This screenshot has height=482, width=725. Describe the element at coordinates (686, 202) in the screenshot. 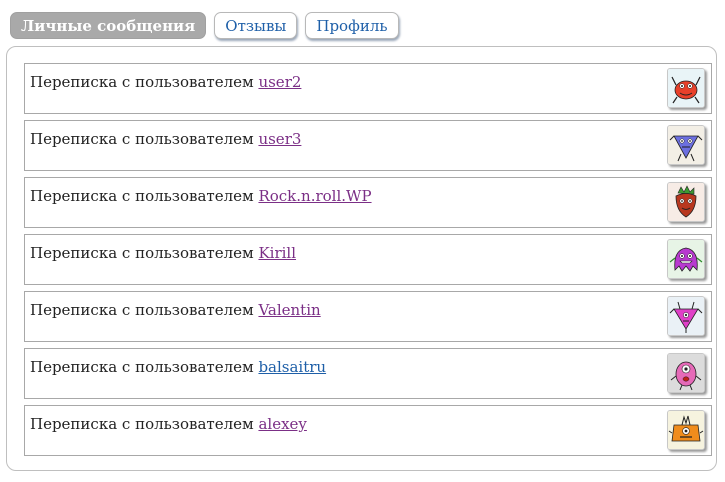

I see `strawberry-monster-avatar-icon` at that location.